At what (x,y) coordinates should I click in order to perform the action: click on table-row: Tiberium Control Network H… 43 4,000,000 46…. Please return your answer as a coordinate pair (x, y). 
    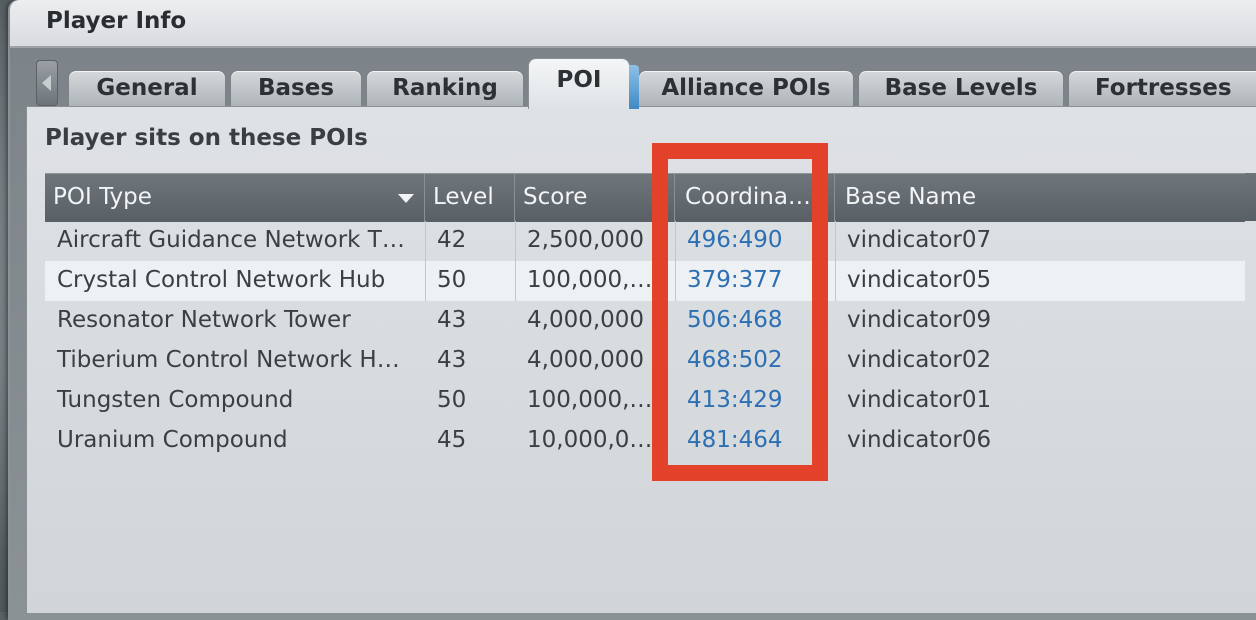
    Looking at the image, I should click on (645, 361).